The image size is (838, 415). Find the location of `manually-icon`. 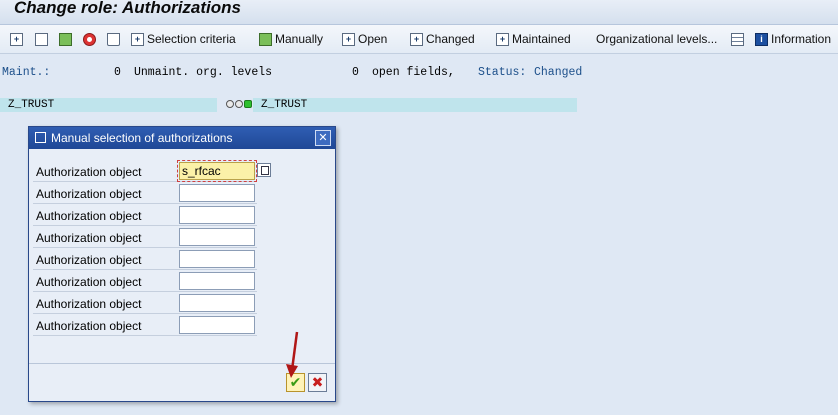

manually-icon is located at coordinates (265, 39).